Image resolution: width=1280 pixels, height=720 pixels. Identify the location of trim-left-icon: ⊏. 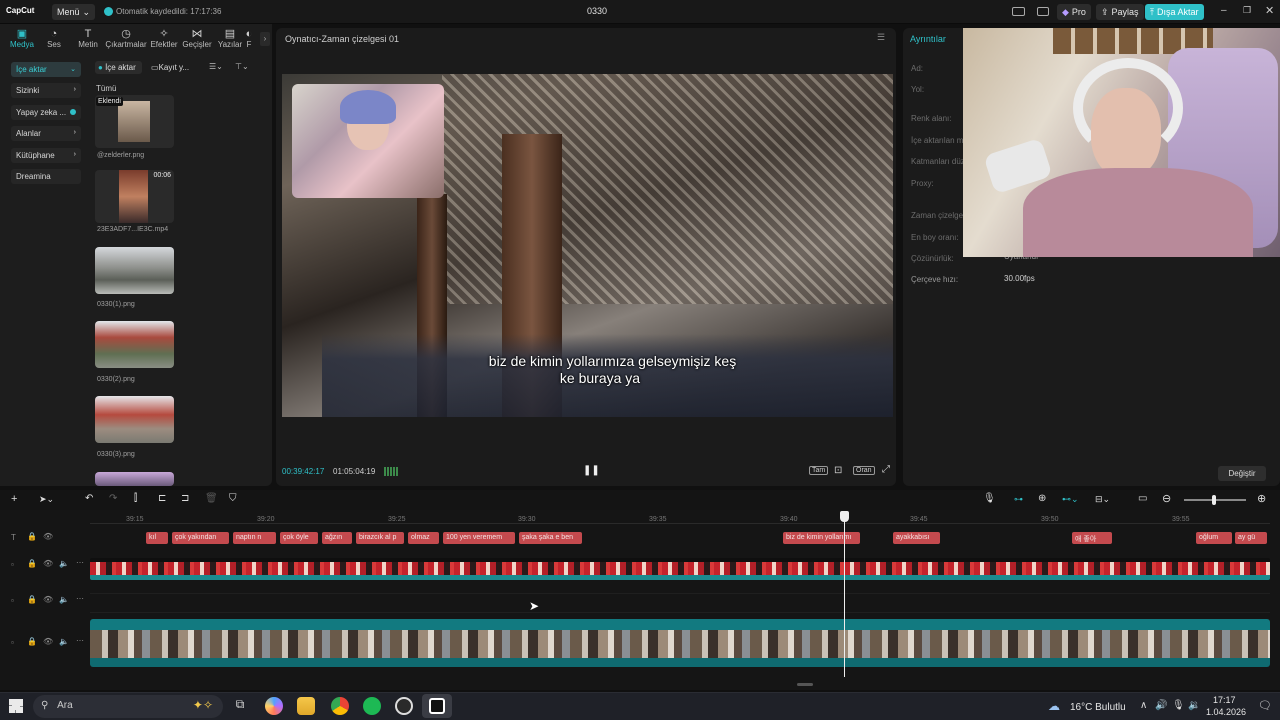
(162, 498).